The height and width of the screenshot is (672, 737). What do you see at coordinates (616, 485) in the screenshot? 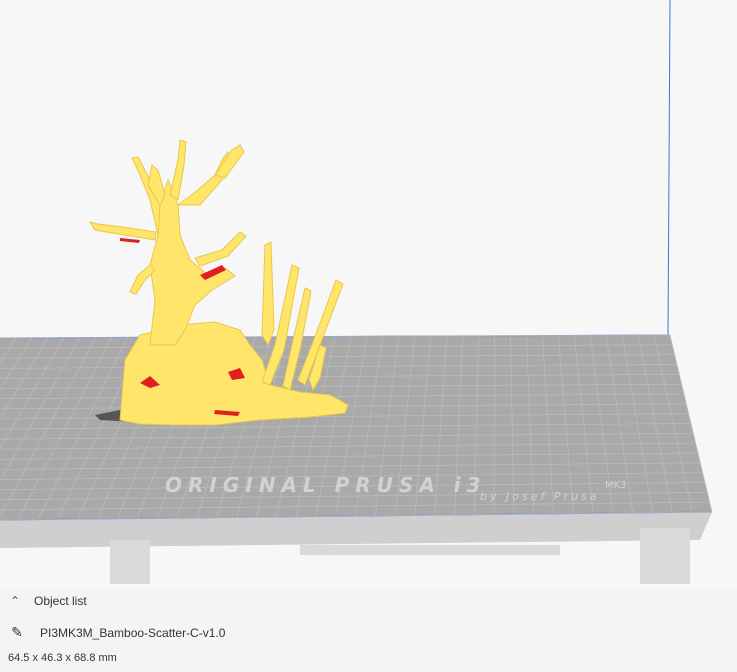
I see `bed-logo-model: MK3` at bounding box center [616, 485].